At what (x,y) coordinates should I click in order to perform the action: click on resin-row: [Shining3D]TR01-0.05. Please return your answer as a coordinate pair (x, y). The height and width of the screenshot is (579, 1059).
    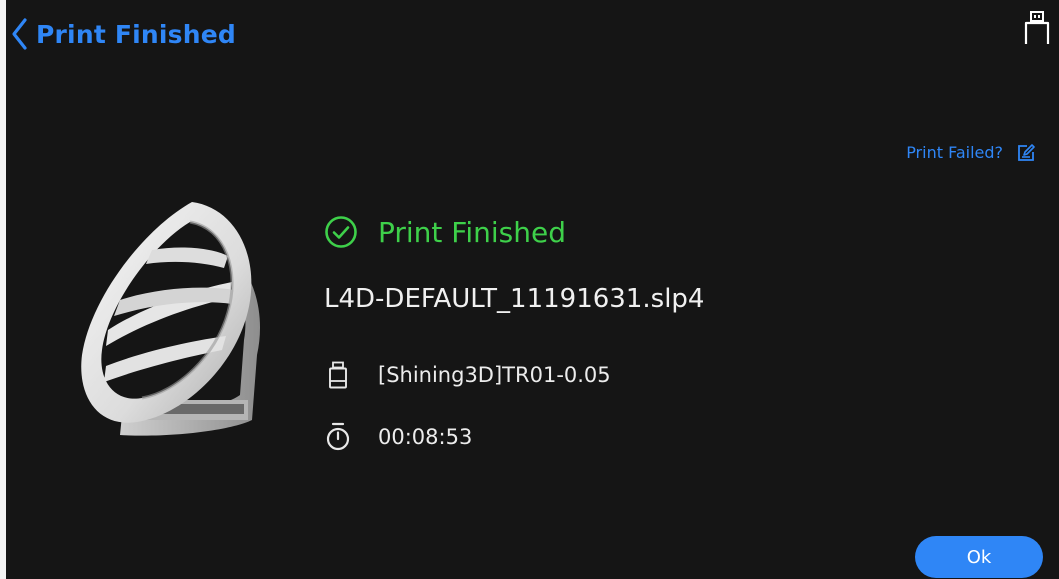
    Looking at the image, I should click on (467, 375).